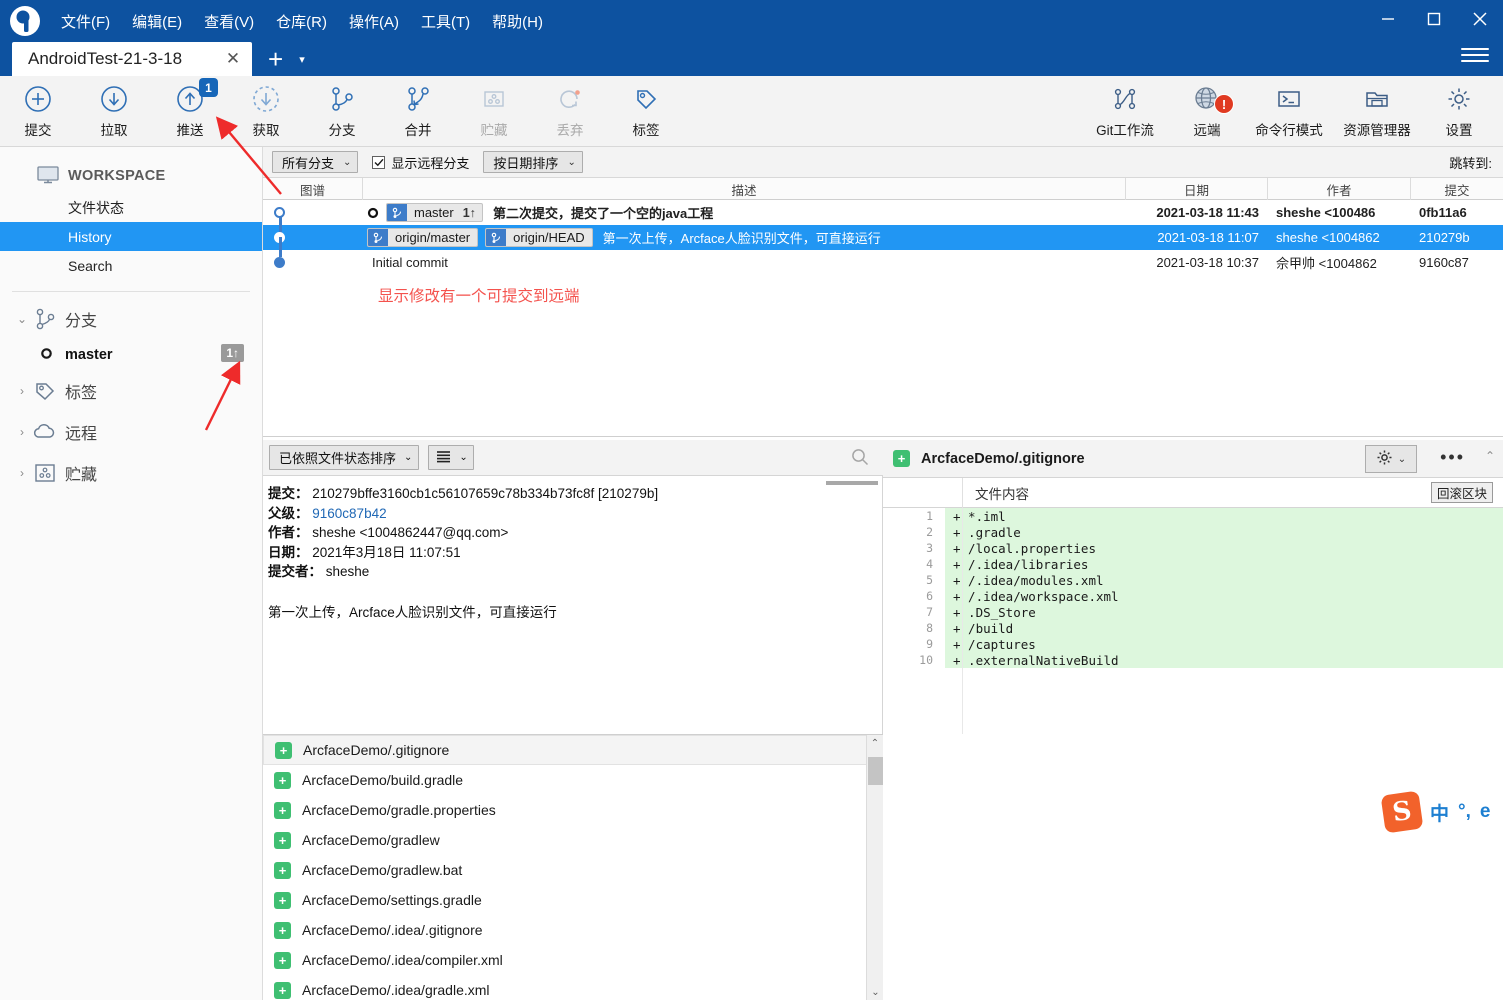 The image size is (1503, 1000). I want to click on sidebar-item-history: History, so click(131, 236).